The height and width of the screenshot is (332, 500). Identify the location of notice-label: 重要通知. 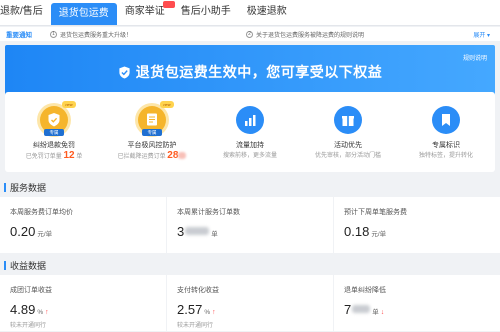
(19, 35).